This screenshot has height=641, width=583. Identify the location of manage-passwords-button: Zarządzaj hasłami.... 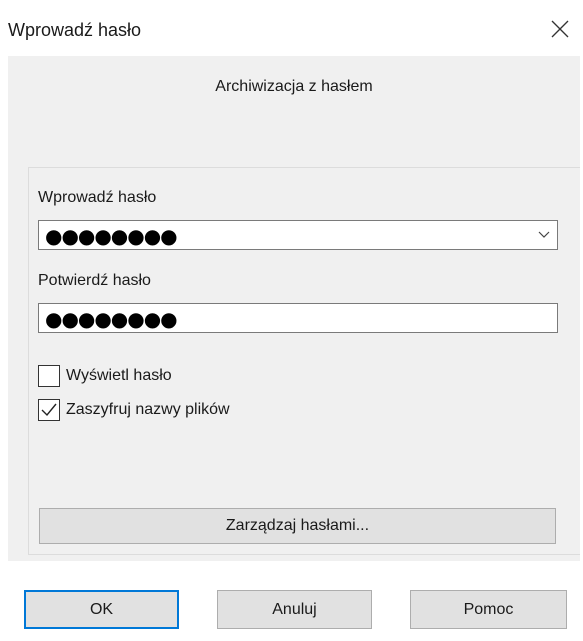
(297, 526).